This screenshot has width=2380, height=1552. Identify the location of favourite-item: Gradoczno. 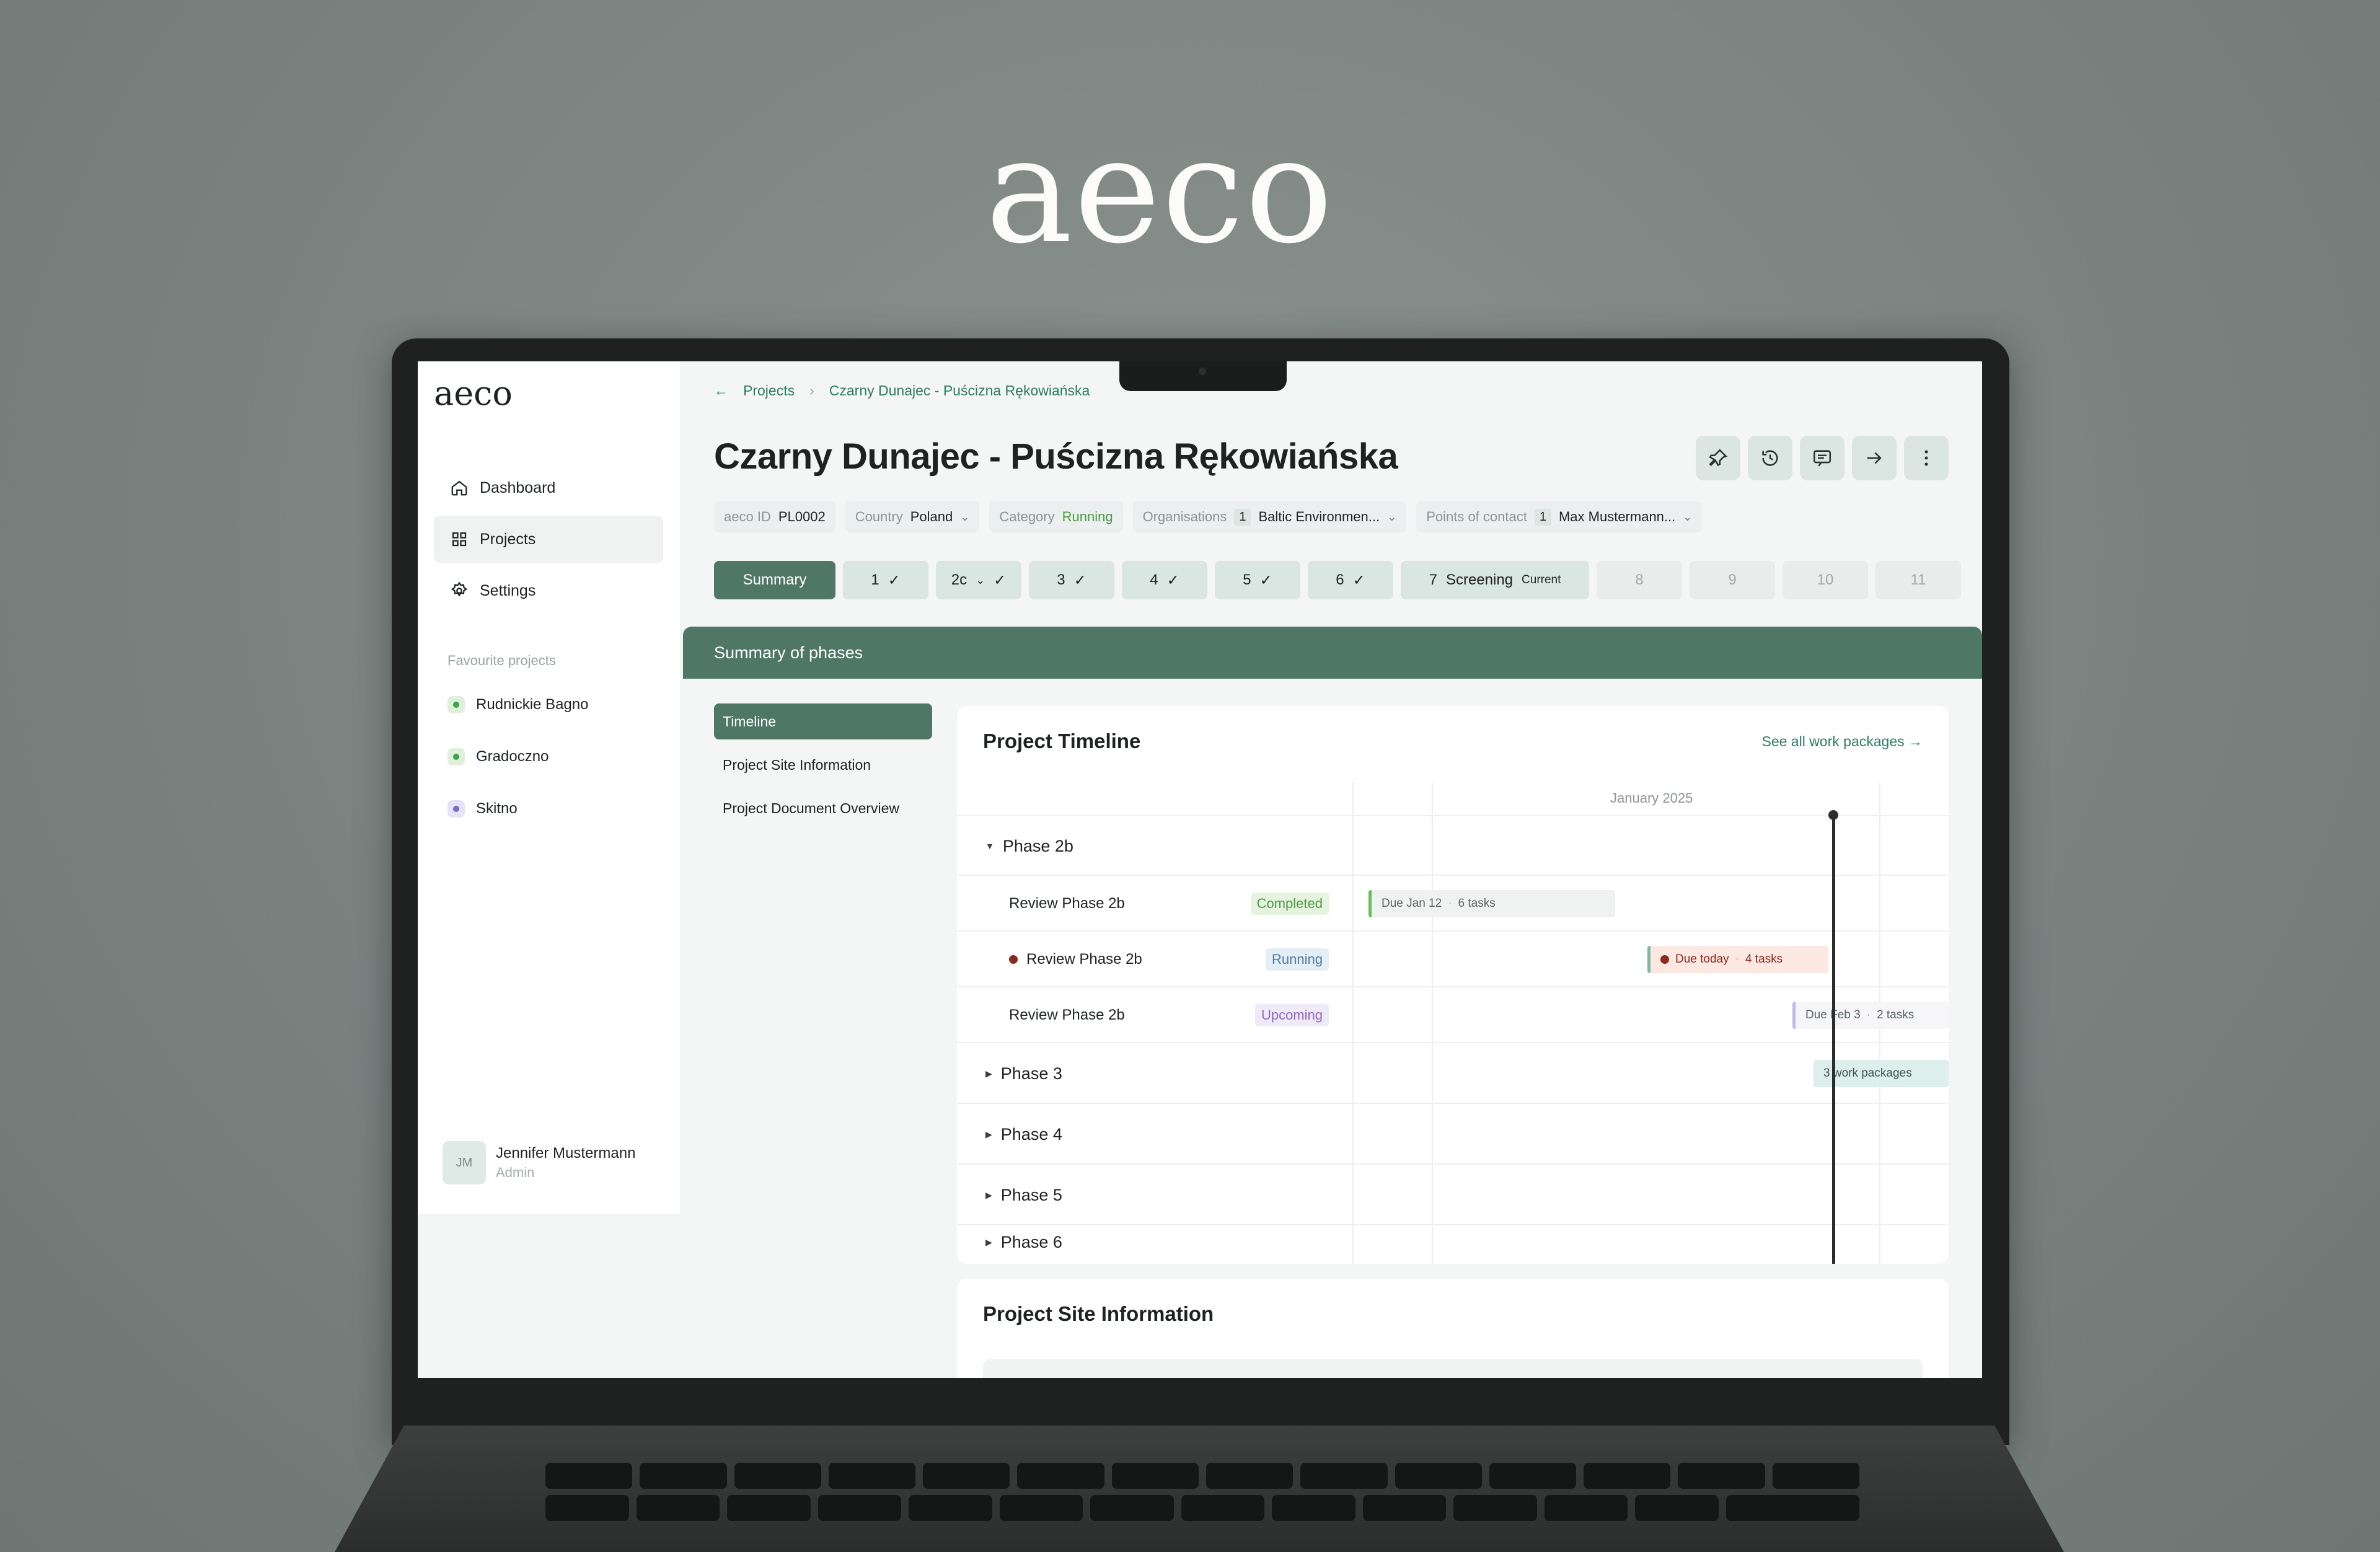
(498, 756).